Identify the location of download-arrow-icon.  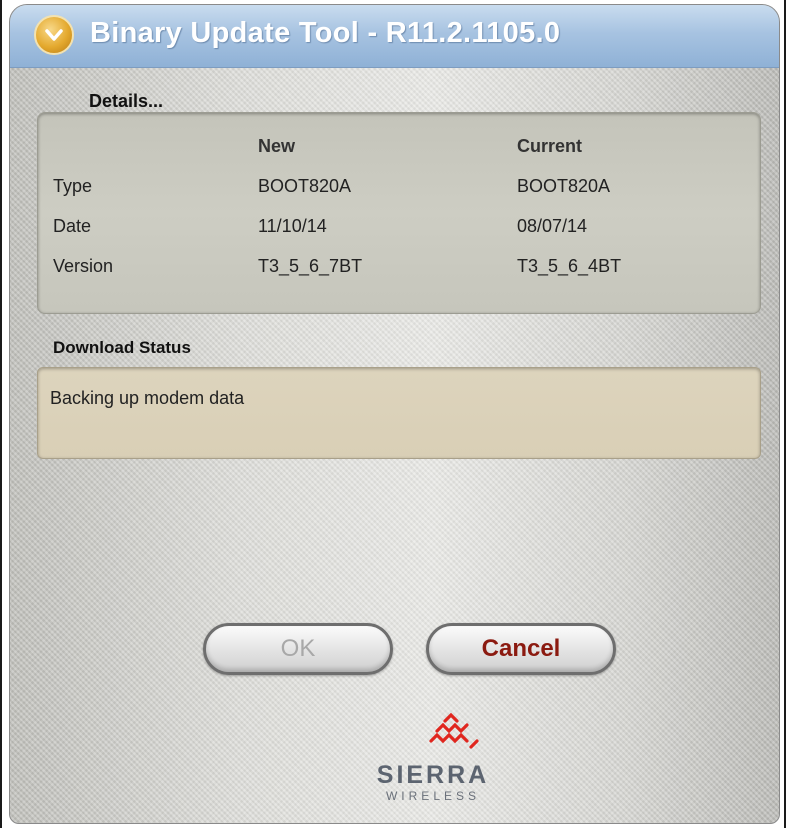
(54, 35).